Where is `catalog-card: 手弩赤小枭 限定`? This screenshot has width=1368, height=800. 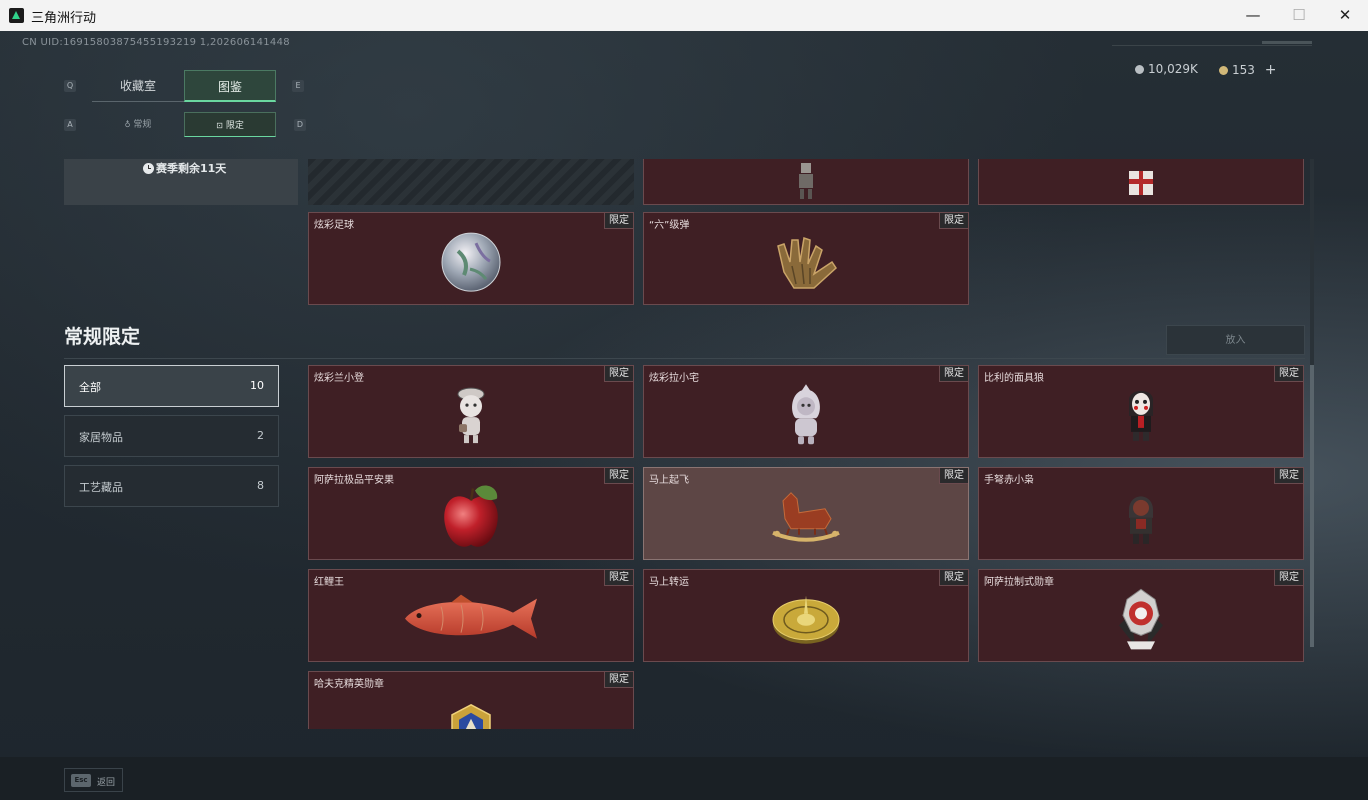 catalog-card: 手弩赤小枭 限定 is located at coordinates (1141, 513).